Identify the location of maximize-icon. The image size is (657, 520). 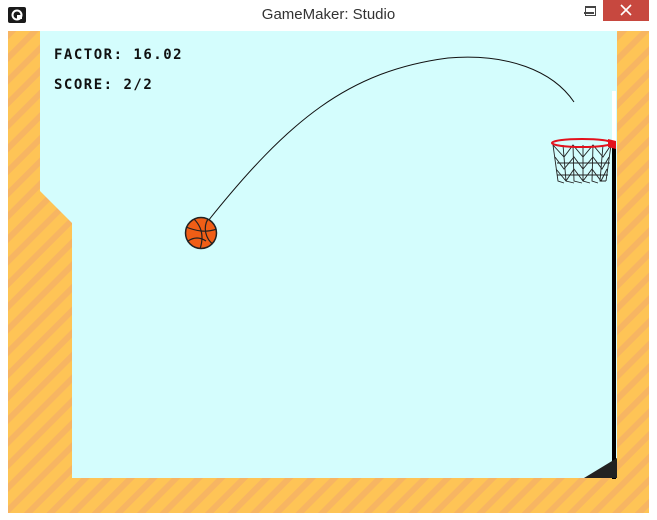
(590, 11).